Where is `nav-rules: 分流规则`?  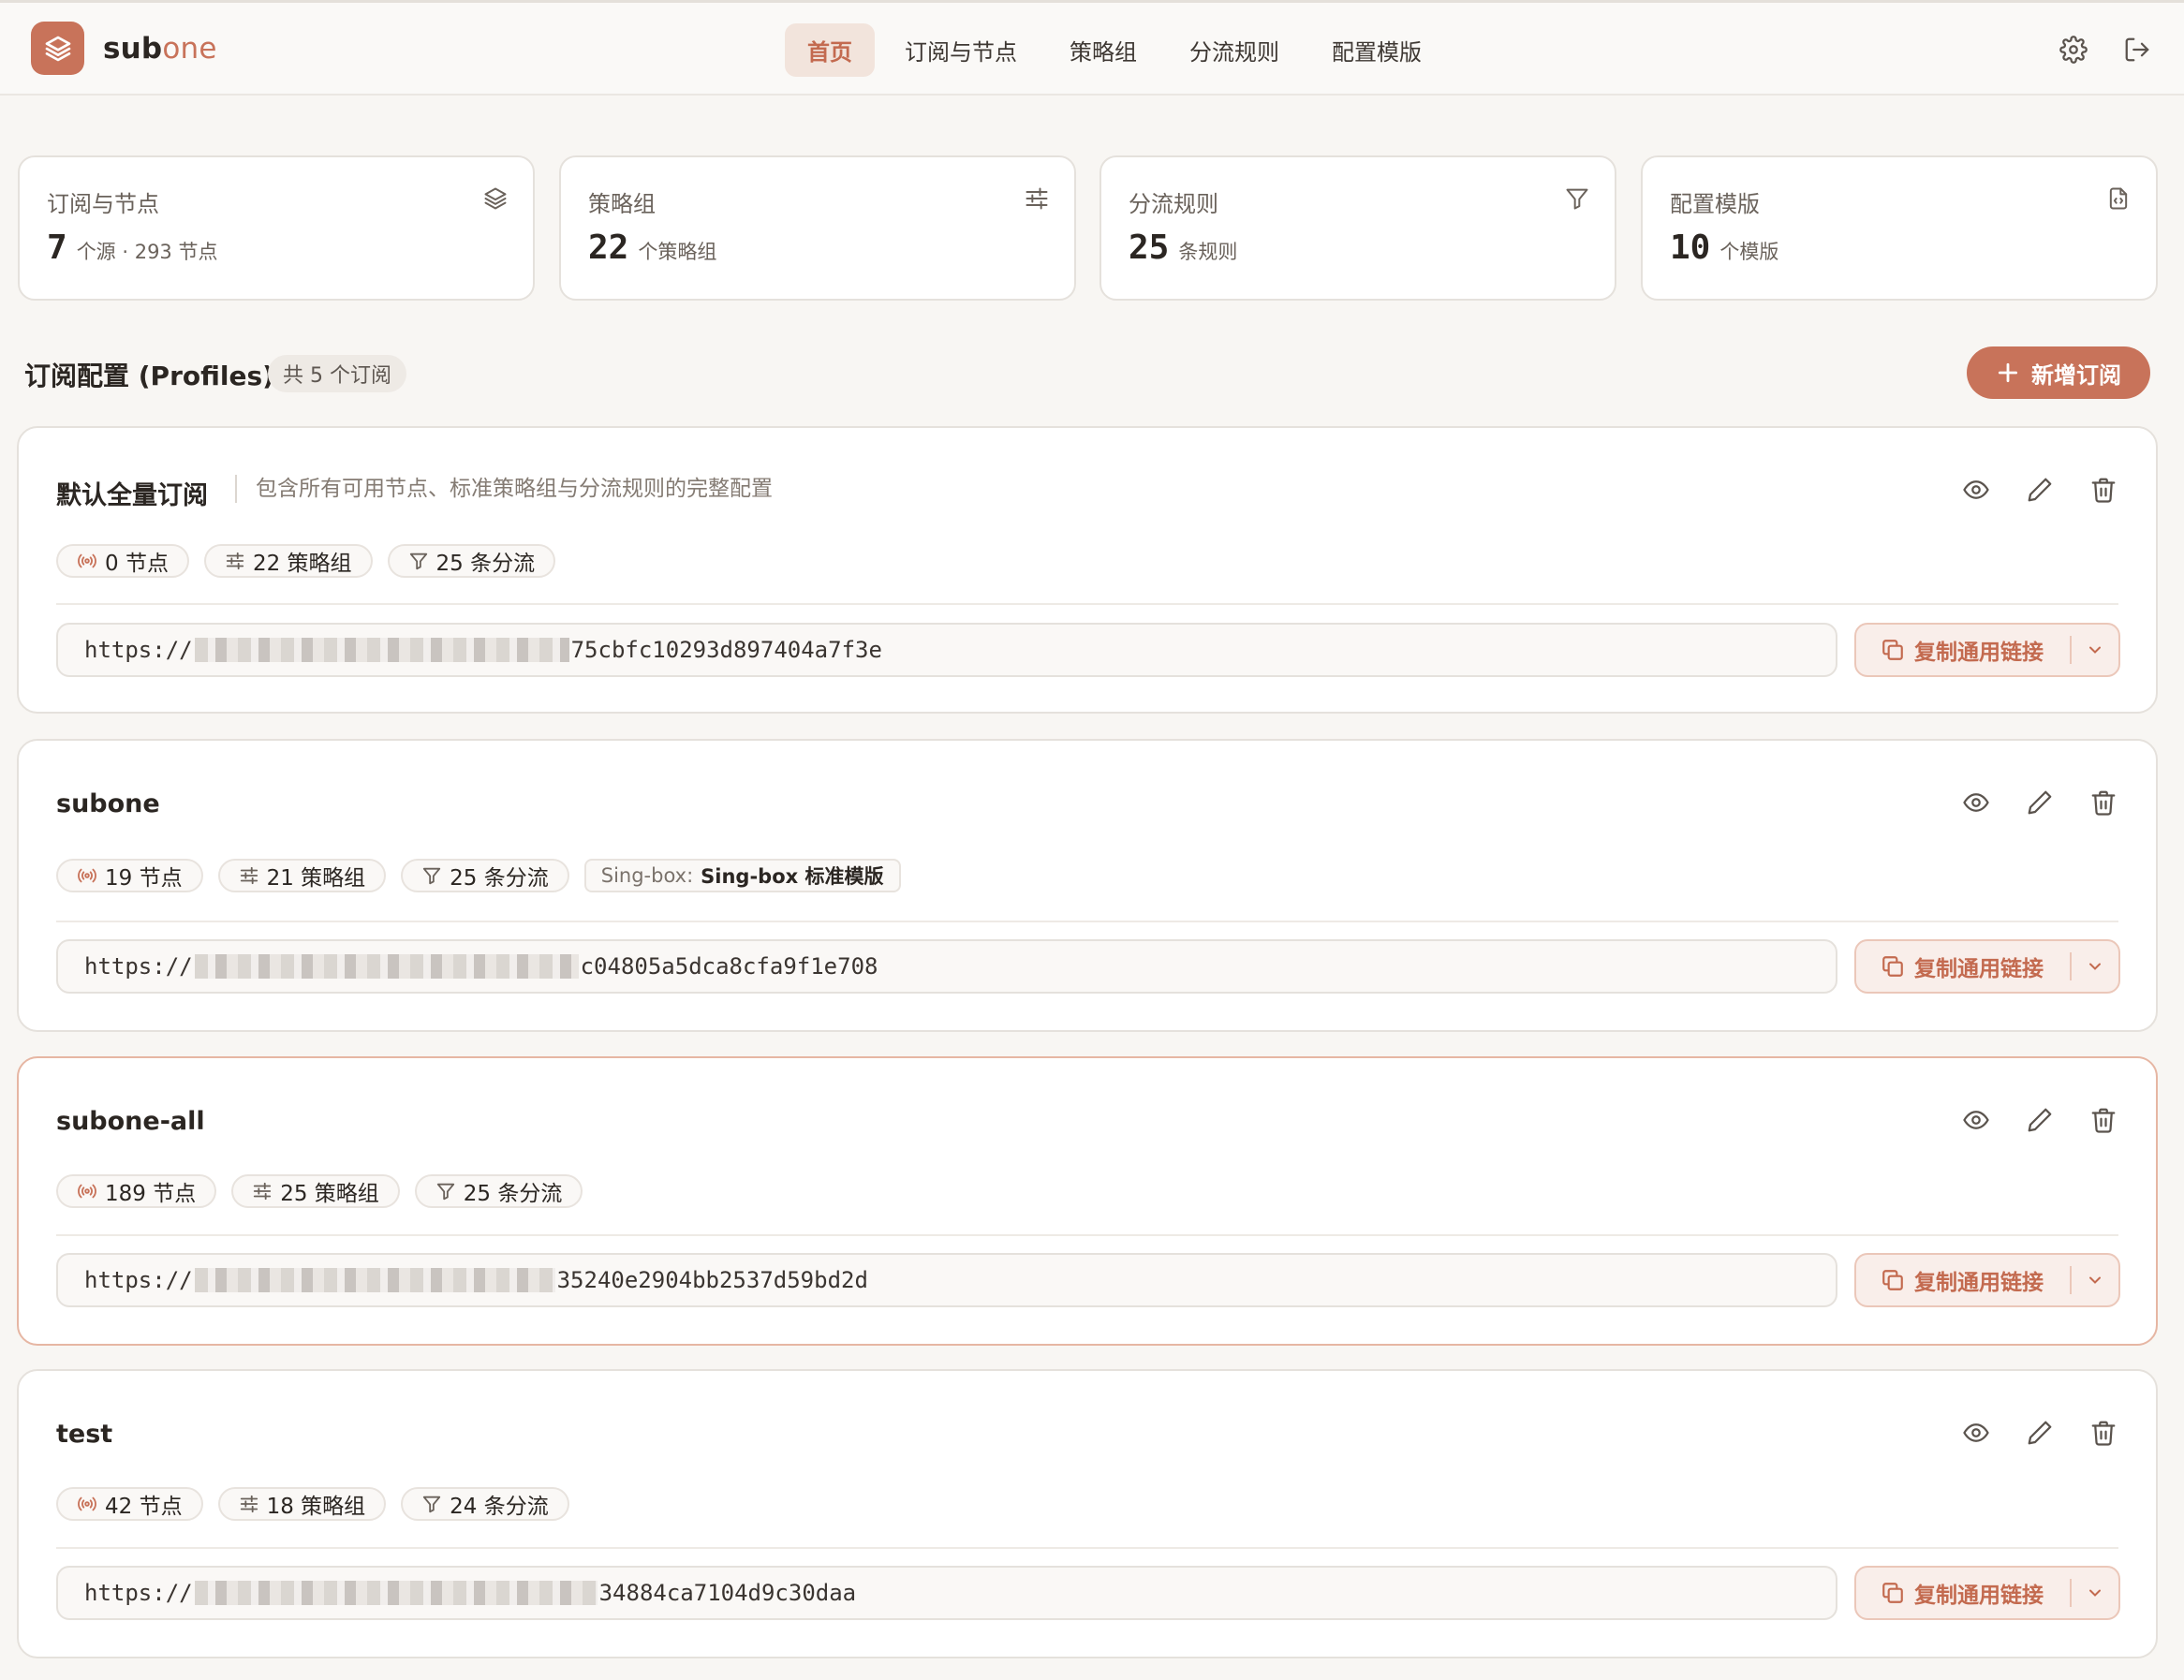 nav-rules: 分流规则 is located at coordinates (1234, 50).